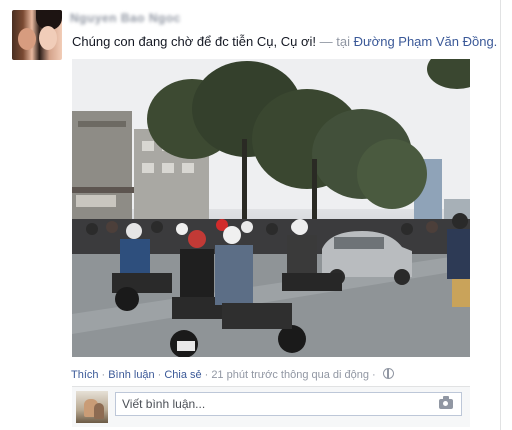 This screenshot has width=512, height=430. Describe the element at coordinates (125, 18) in the screenshot. I see `author-name: Nguyen Bao Ngoc` at that location.